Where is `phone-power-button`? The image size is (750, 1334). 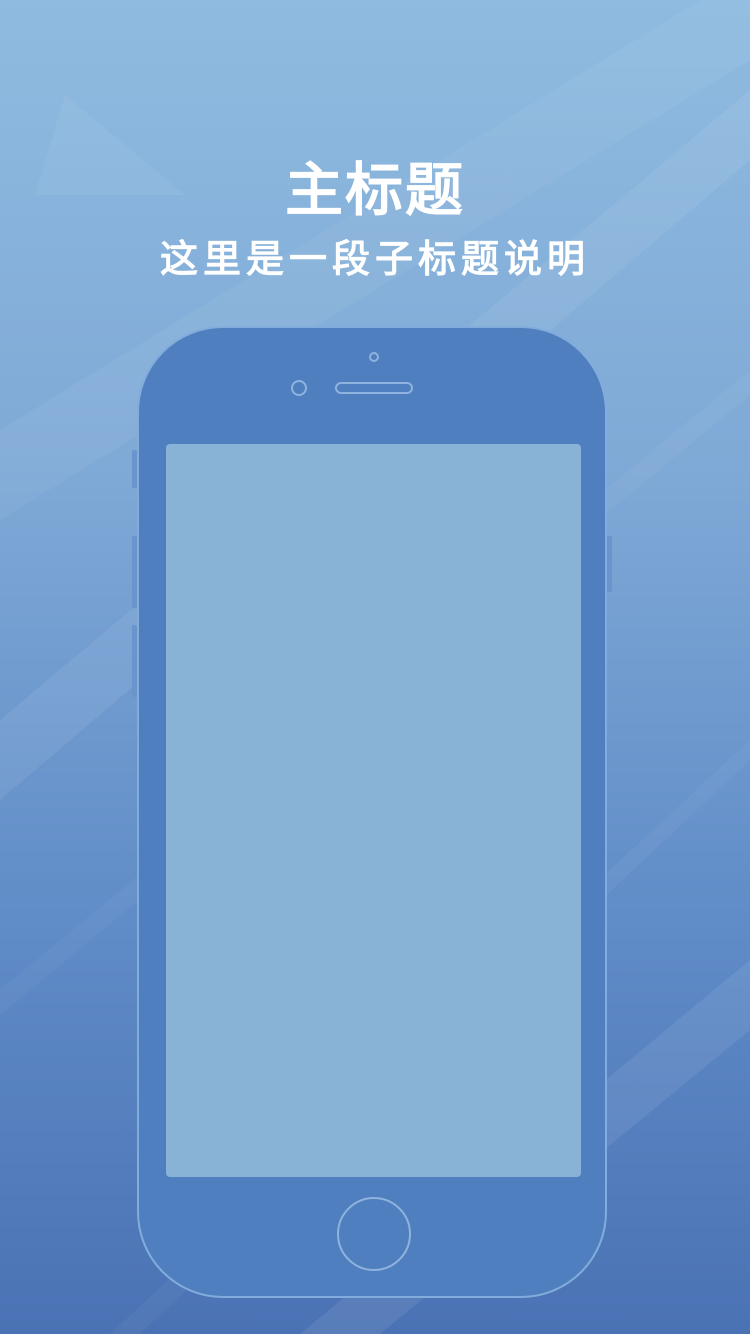
phone-power-button is located at coordinates (609, 564).